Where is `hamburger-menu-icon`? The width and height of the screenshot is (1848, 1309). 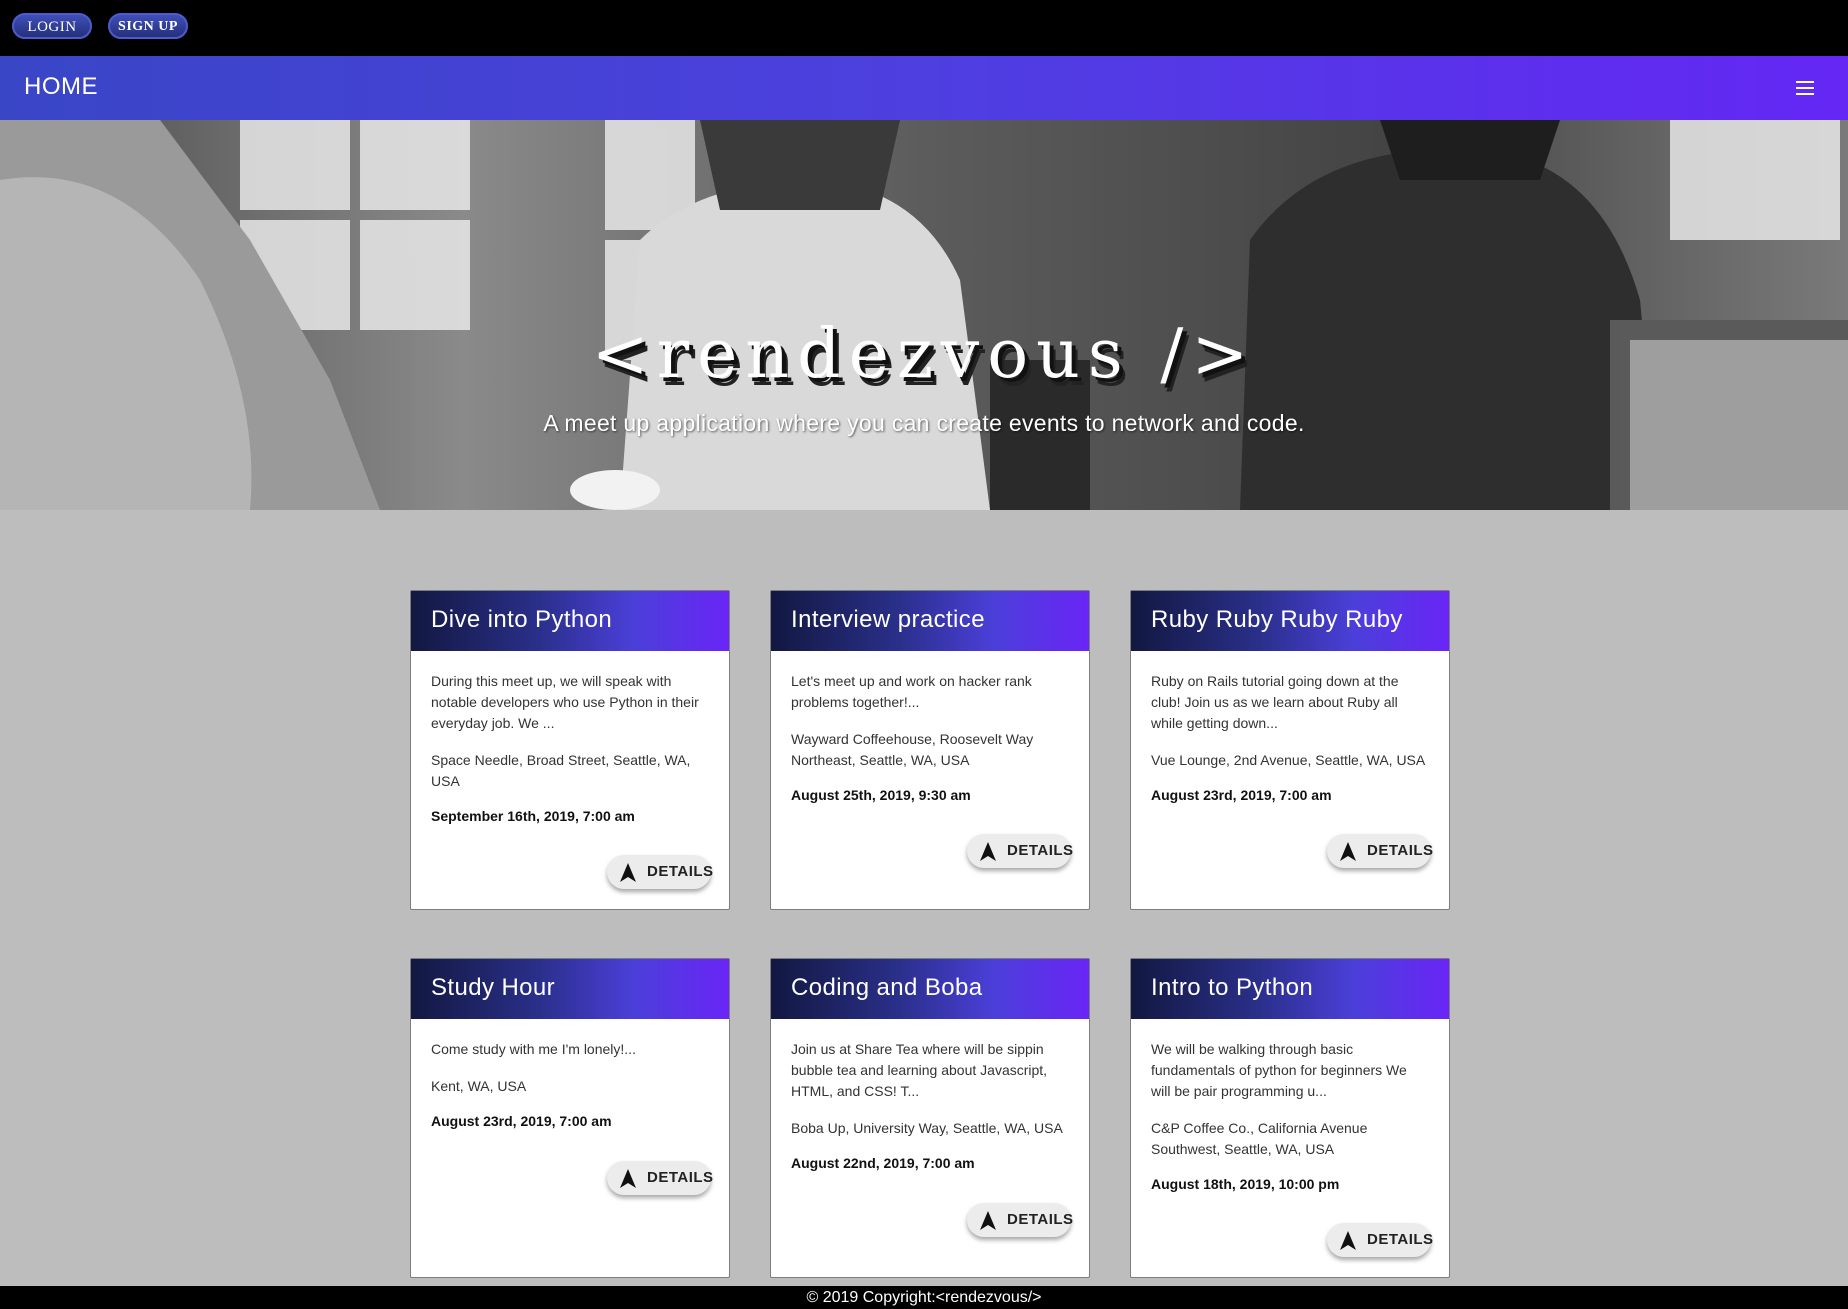 hamburger-menu-icon is located at coordinates (1805, 88).